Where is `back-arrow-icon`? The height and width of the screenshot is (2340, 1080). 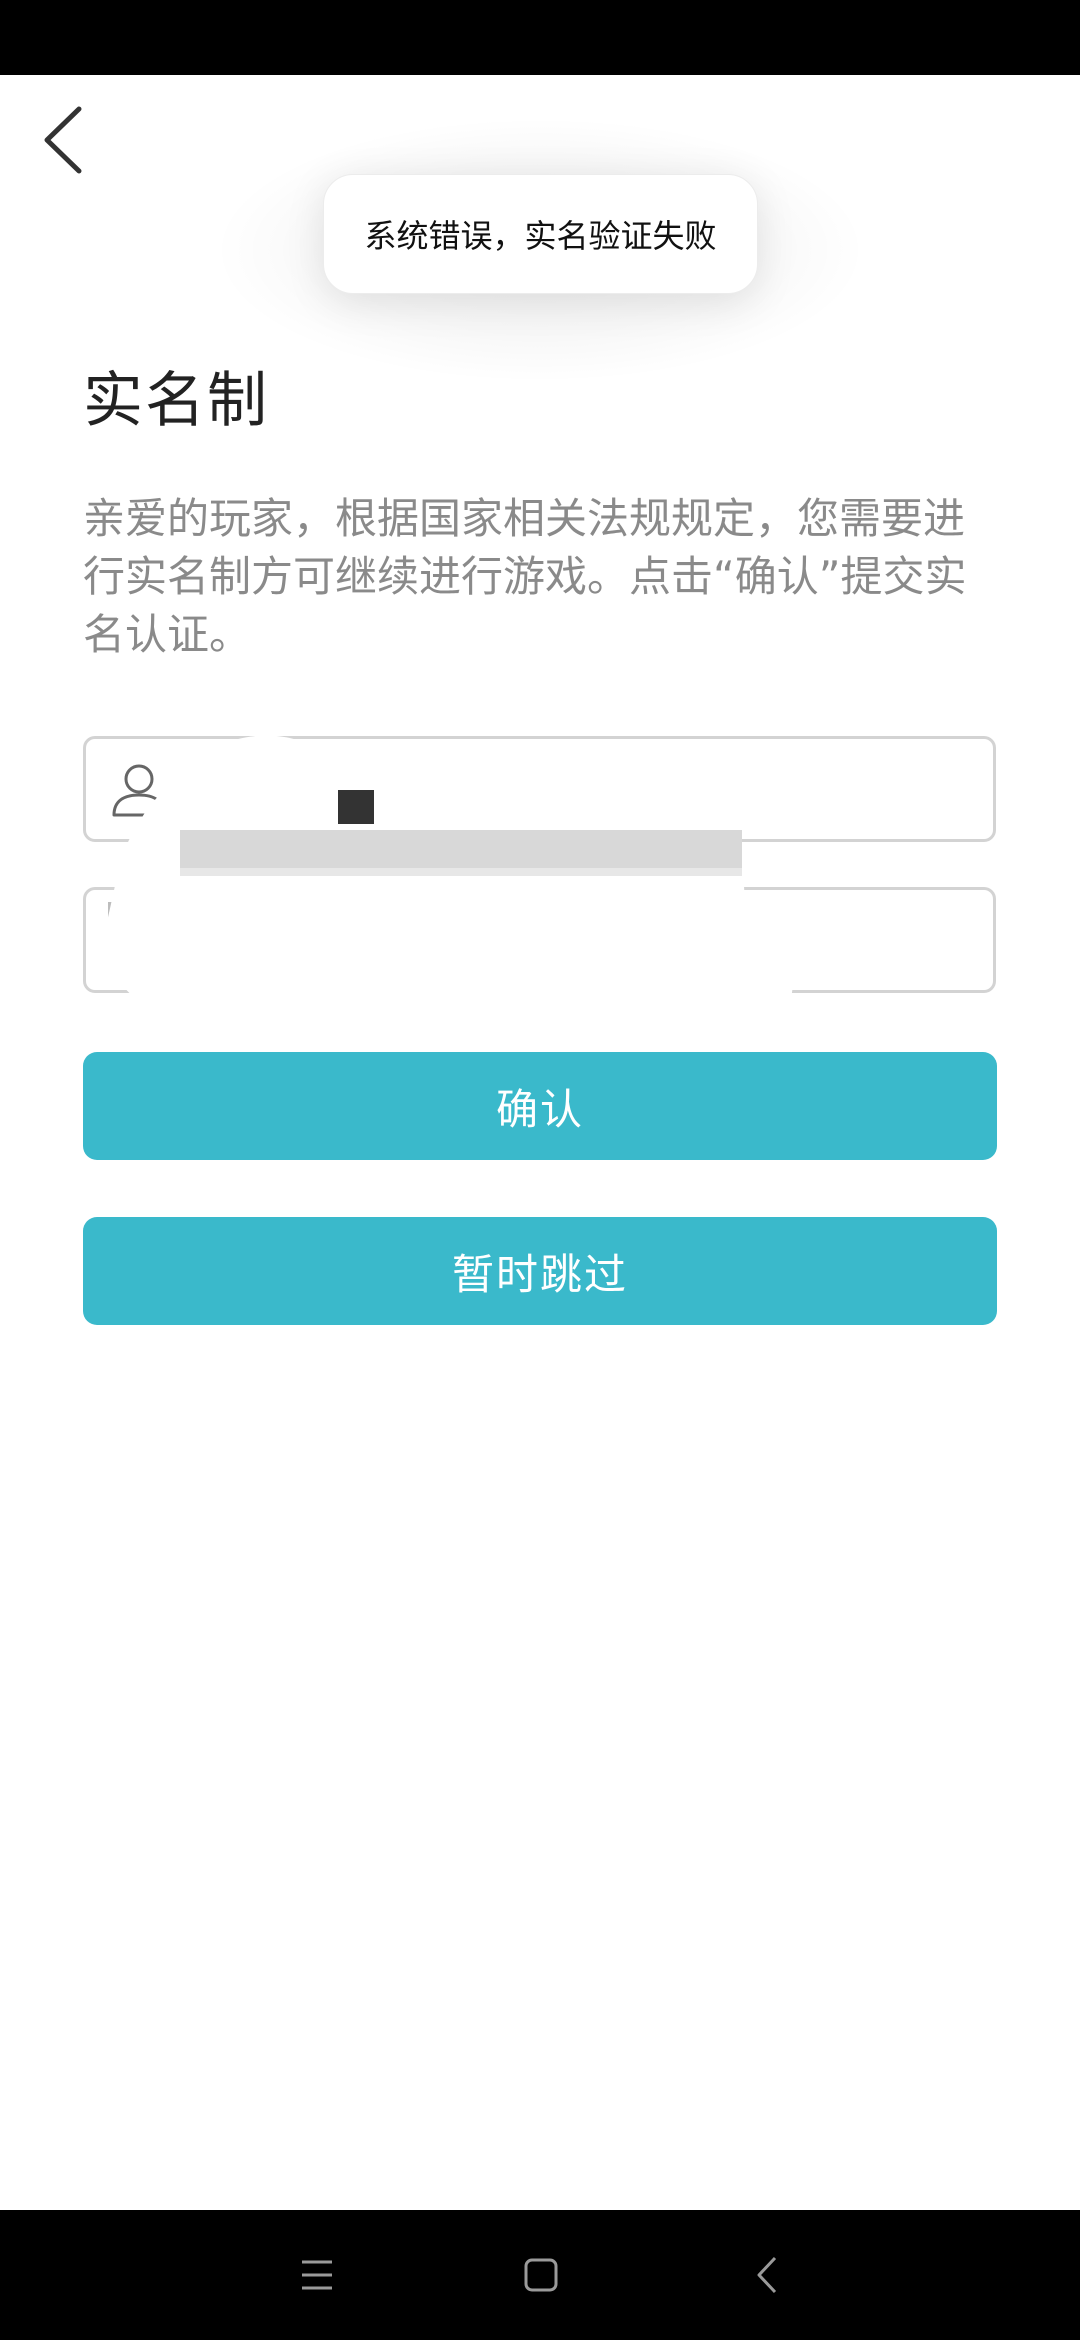
back-arrow-icon is located at coordinates (63, 140).